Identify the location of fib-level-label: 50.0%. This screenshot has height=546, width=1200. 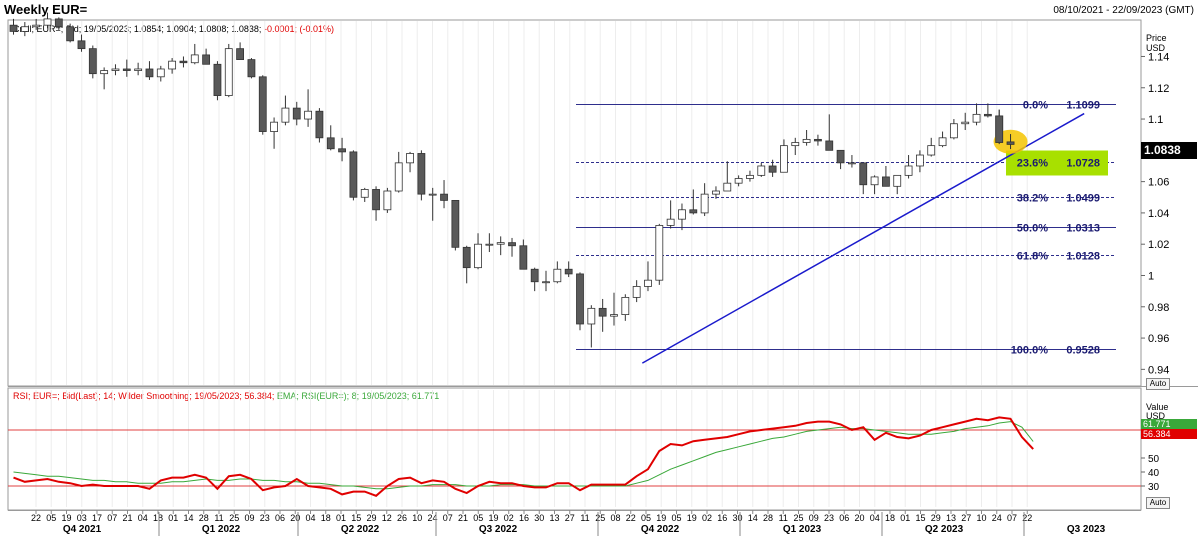
(1032, 229).